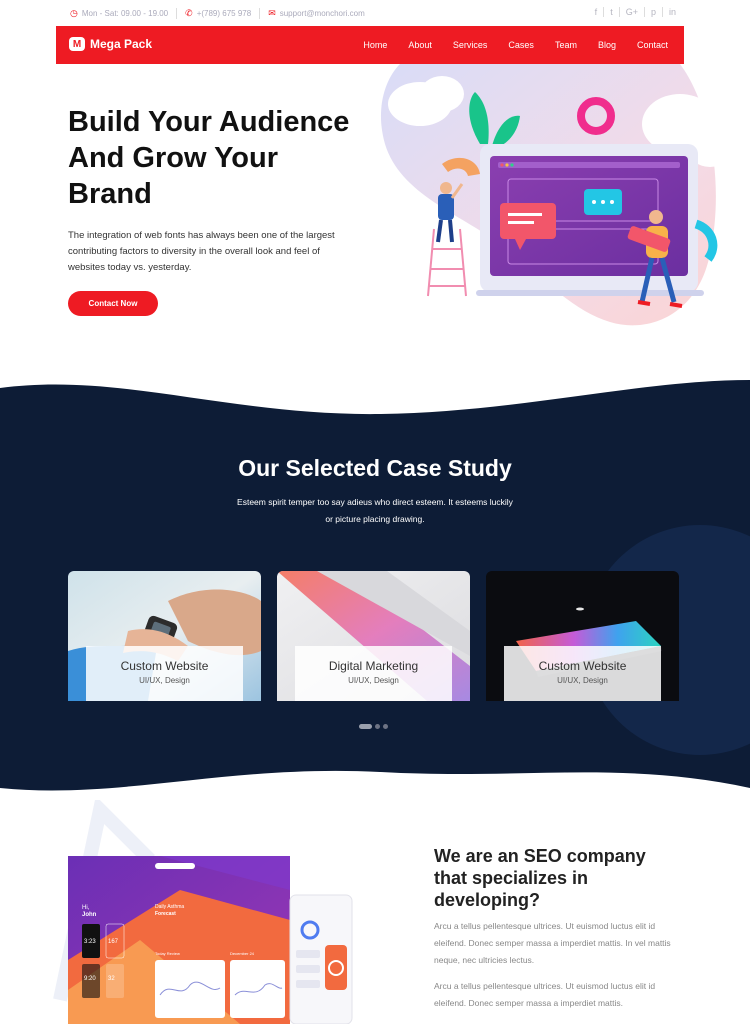 This screenshot has height=1024, width=750. What do you see at coordinates (607, 45) in the screenshot?
I see `nav-item-blog: Blog` at bounding box center [607, 45].